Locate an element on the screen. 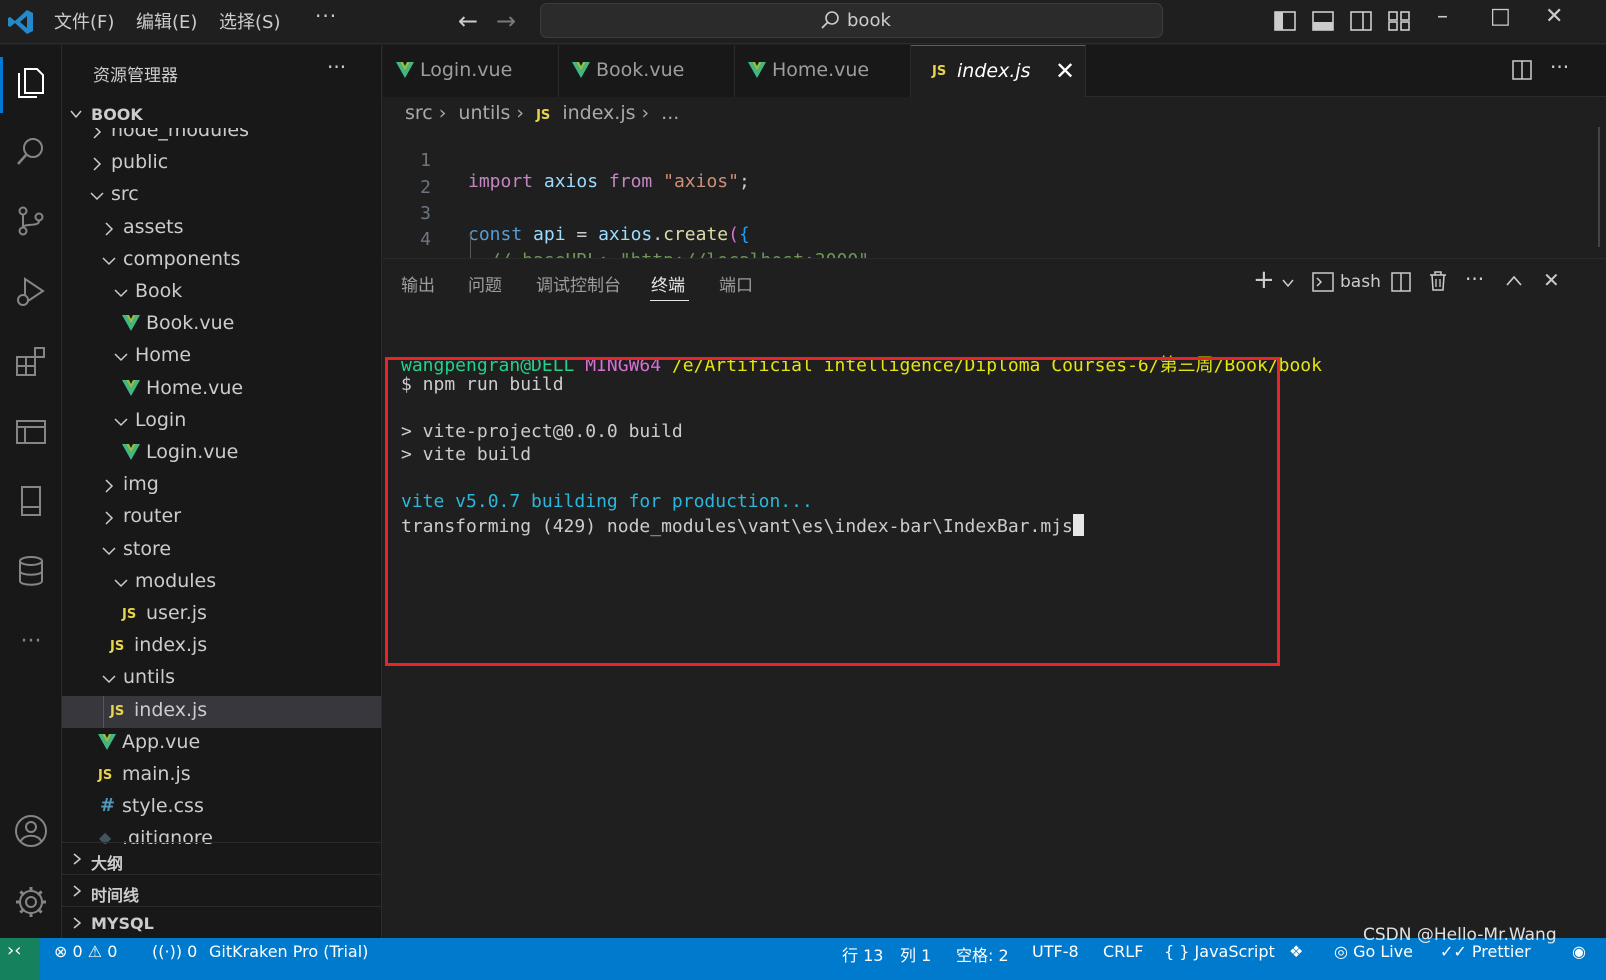  editor-tab: Home.vue is located at coordinates (823, 71).